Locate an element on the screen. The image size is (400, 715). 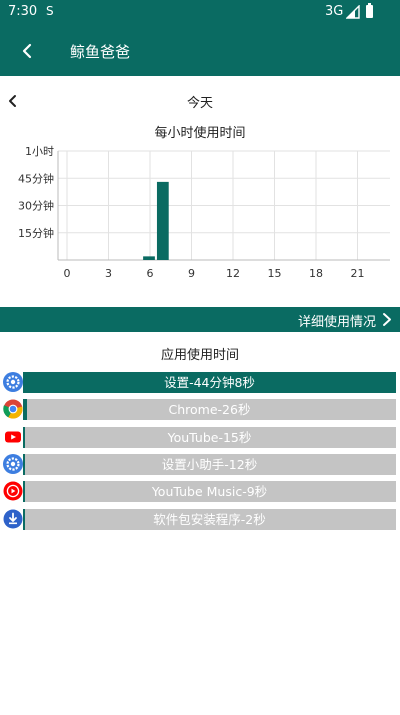
x-tick-label: 6 is located at coordinates (150, 273).